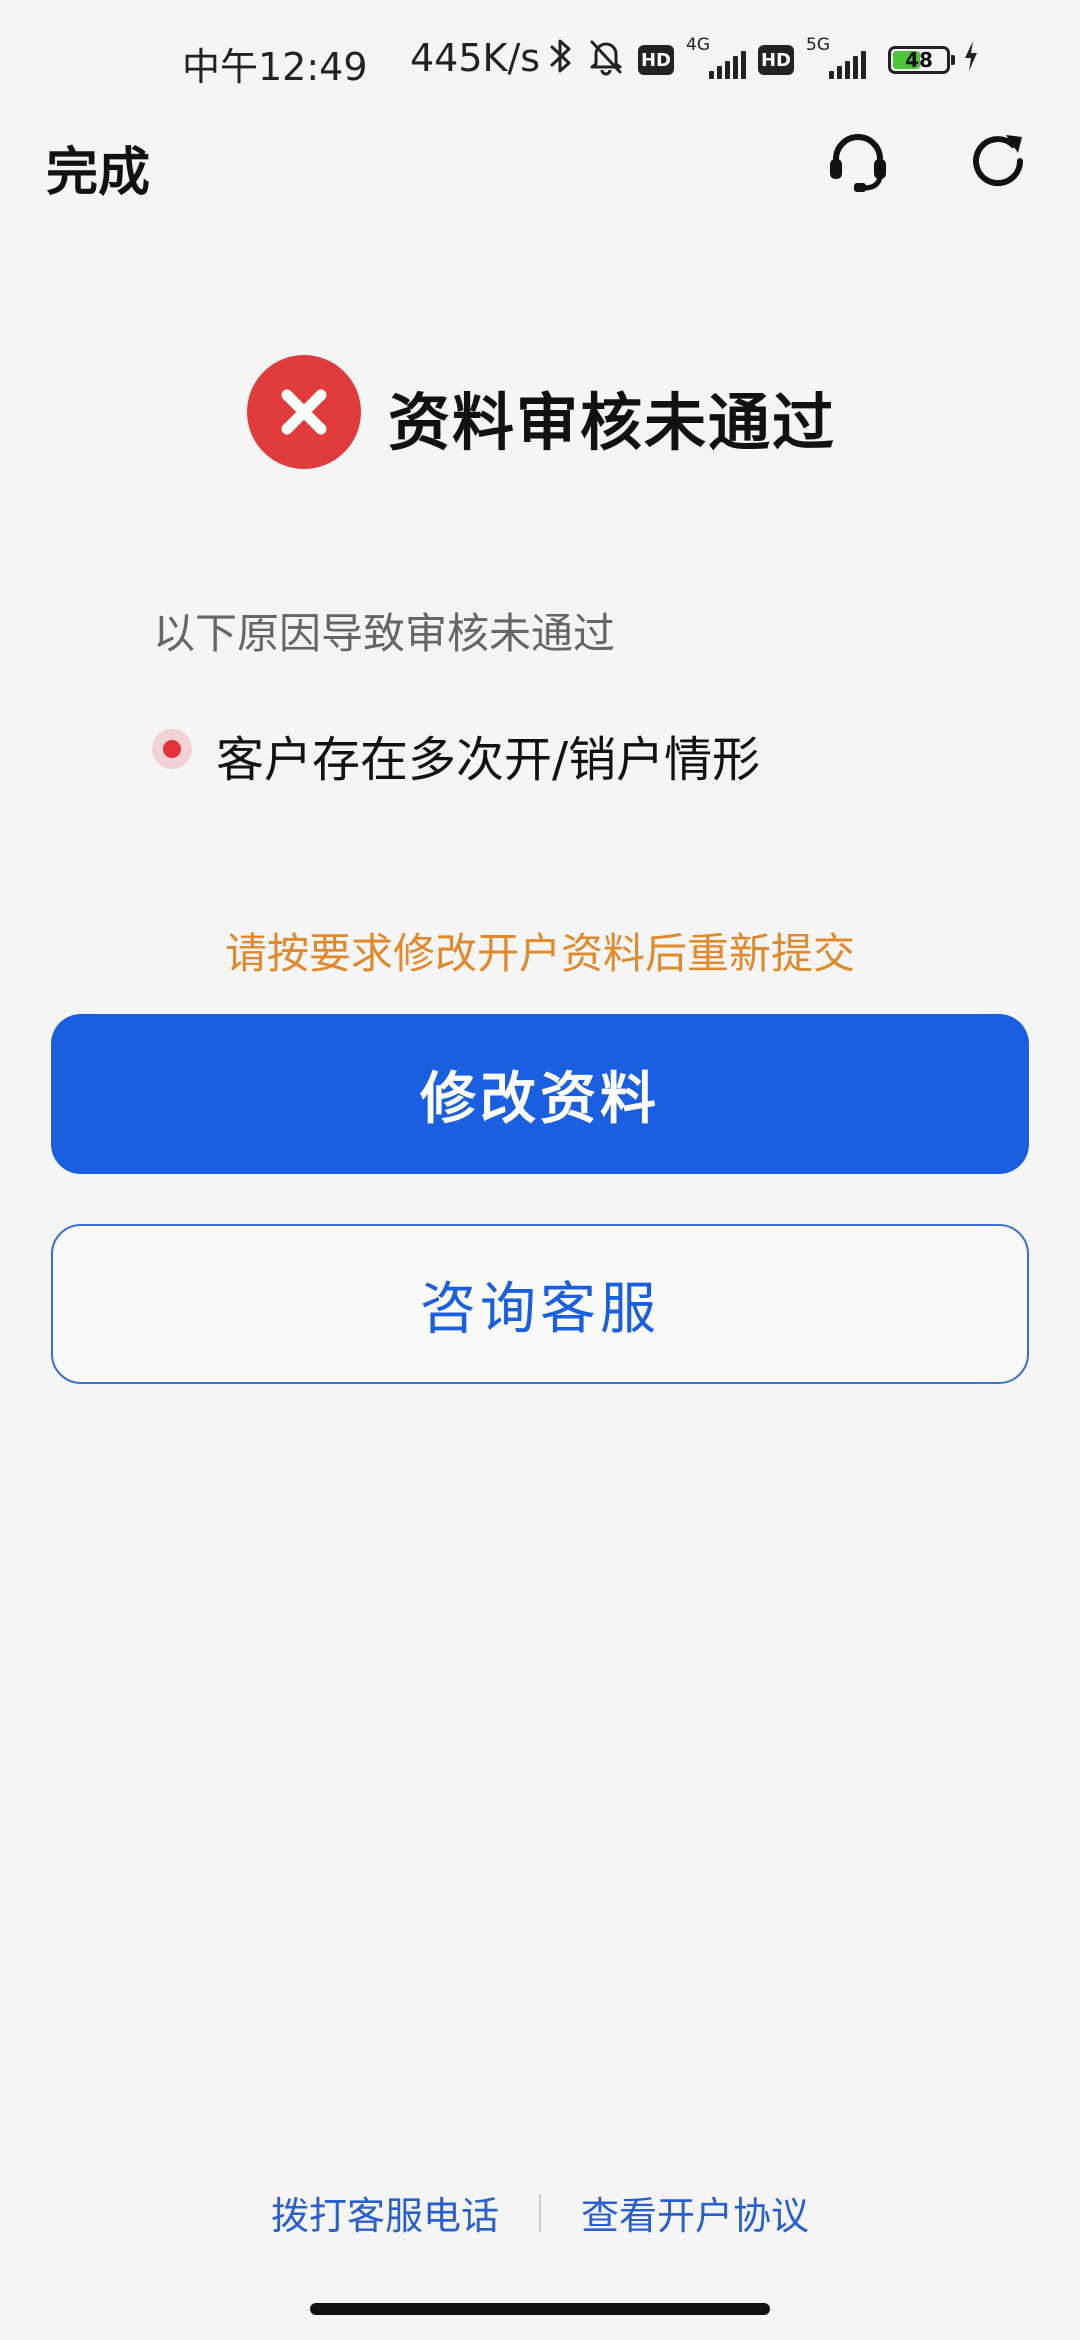 The image size is (1080, 2340). I want to click on signal-4g-icon: 4G, so click(716, 60).